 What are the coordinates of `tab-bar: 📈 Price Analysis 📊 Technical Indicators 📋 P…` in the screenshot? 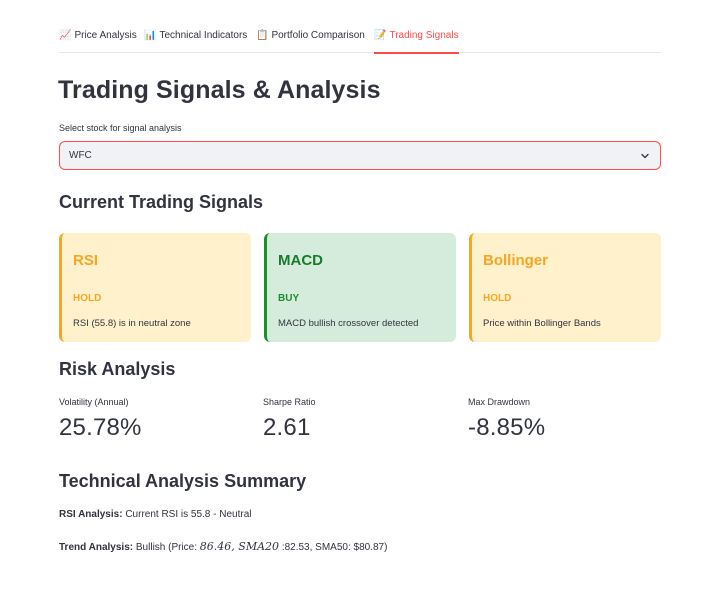 It's located at (360, 41).